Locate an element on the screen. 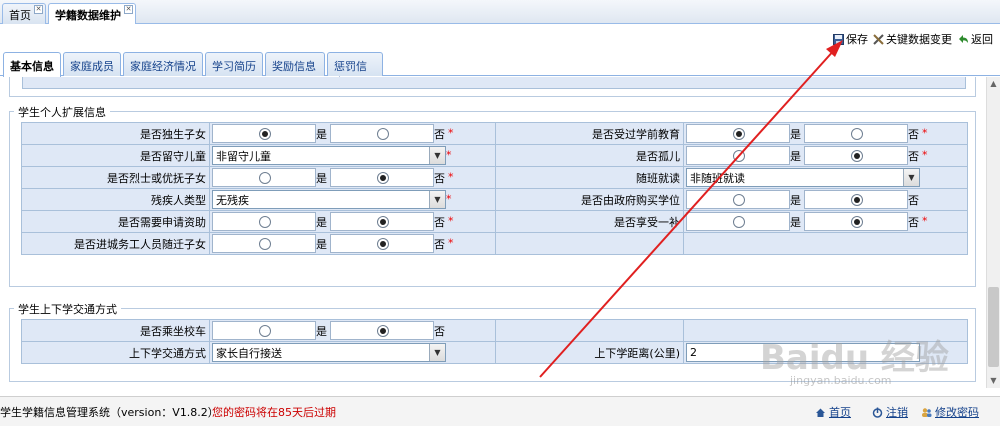  save-button: 保存 is located at coordinates (850, 39).